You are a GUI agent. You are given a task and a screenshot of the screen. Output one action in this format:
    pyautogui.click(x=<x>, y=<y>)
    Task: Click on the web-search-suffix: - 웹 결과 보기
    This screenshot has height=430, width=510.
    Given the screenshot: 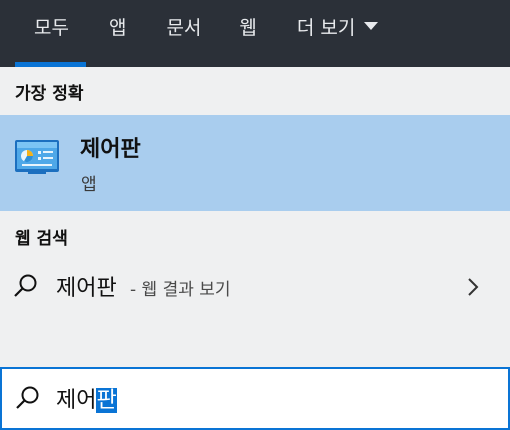 What is the action you would take?
    pyautogui.click(x=180, y=290)
    